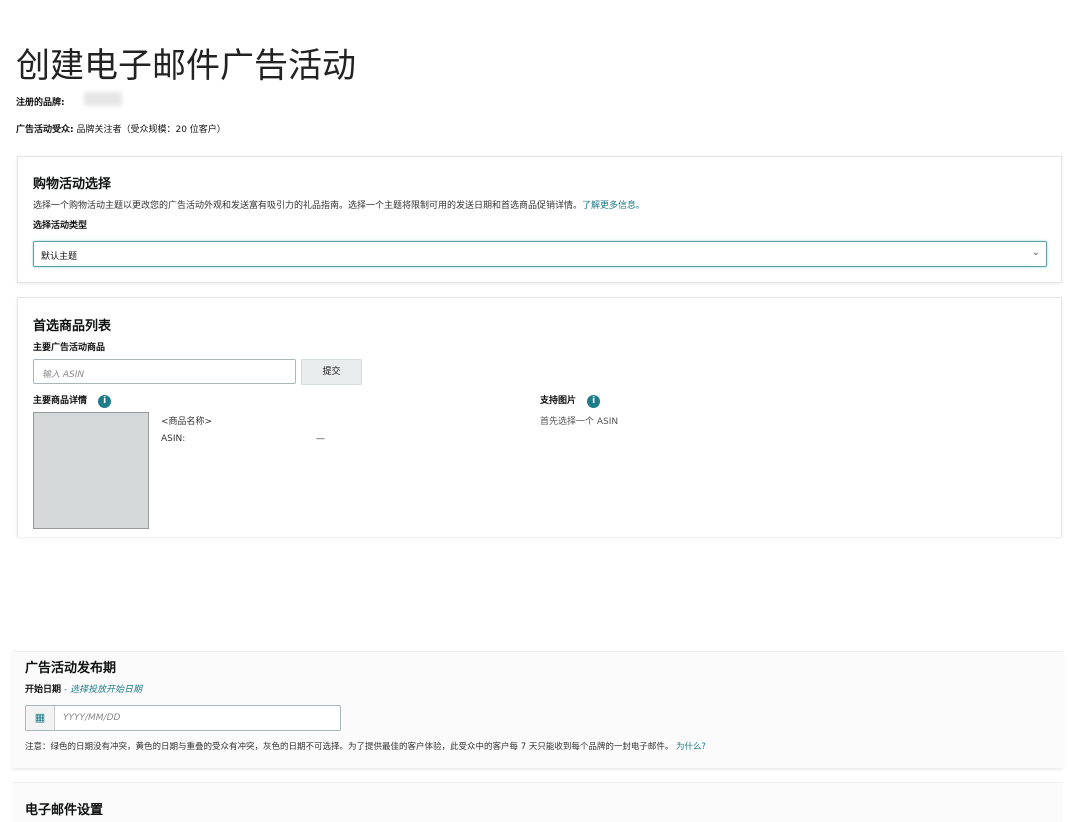  Describe the element at coordinates (102, 690) in the screenshot. I see `start-hint: - 选择投放开始日期` at that location.